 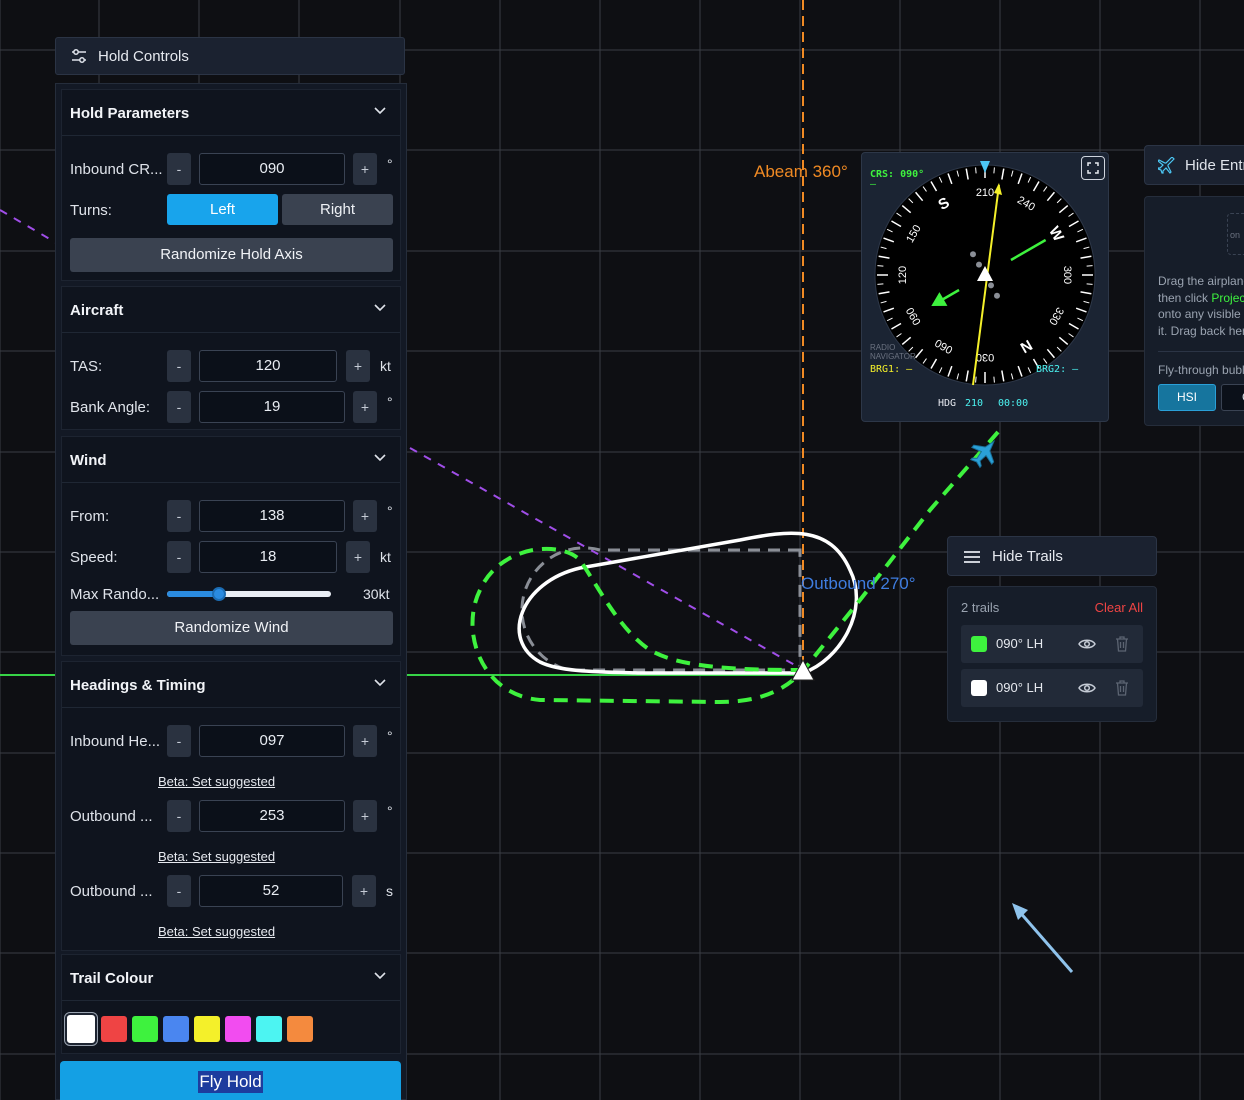 What do you see at coordinates (1235, 234) in the screenshot?
I see `entry-toggle: on` at bounding box center [1235, 234].